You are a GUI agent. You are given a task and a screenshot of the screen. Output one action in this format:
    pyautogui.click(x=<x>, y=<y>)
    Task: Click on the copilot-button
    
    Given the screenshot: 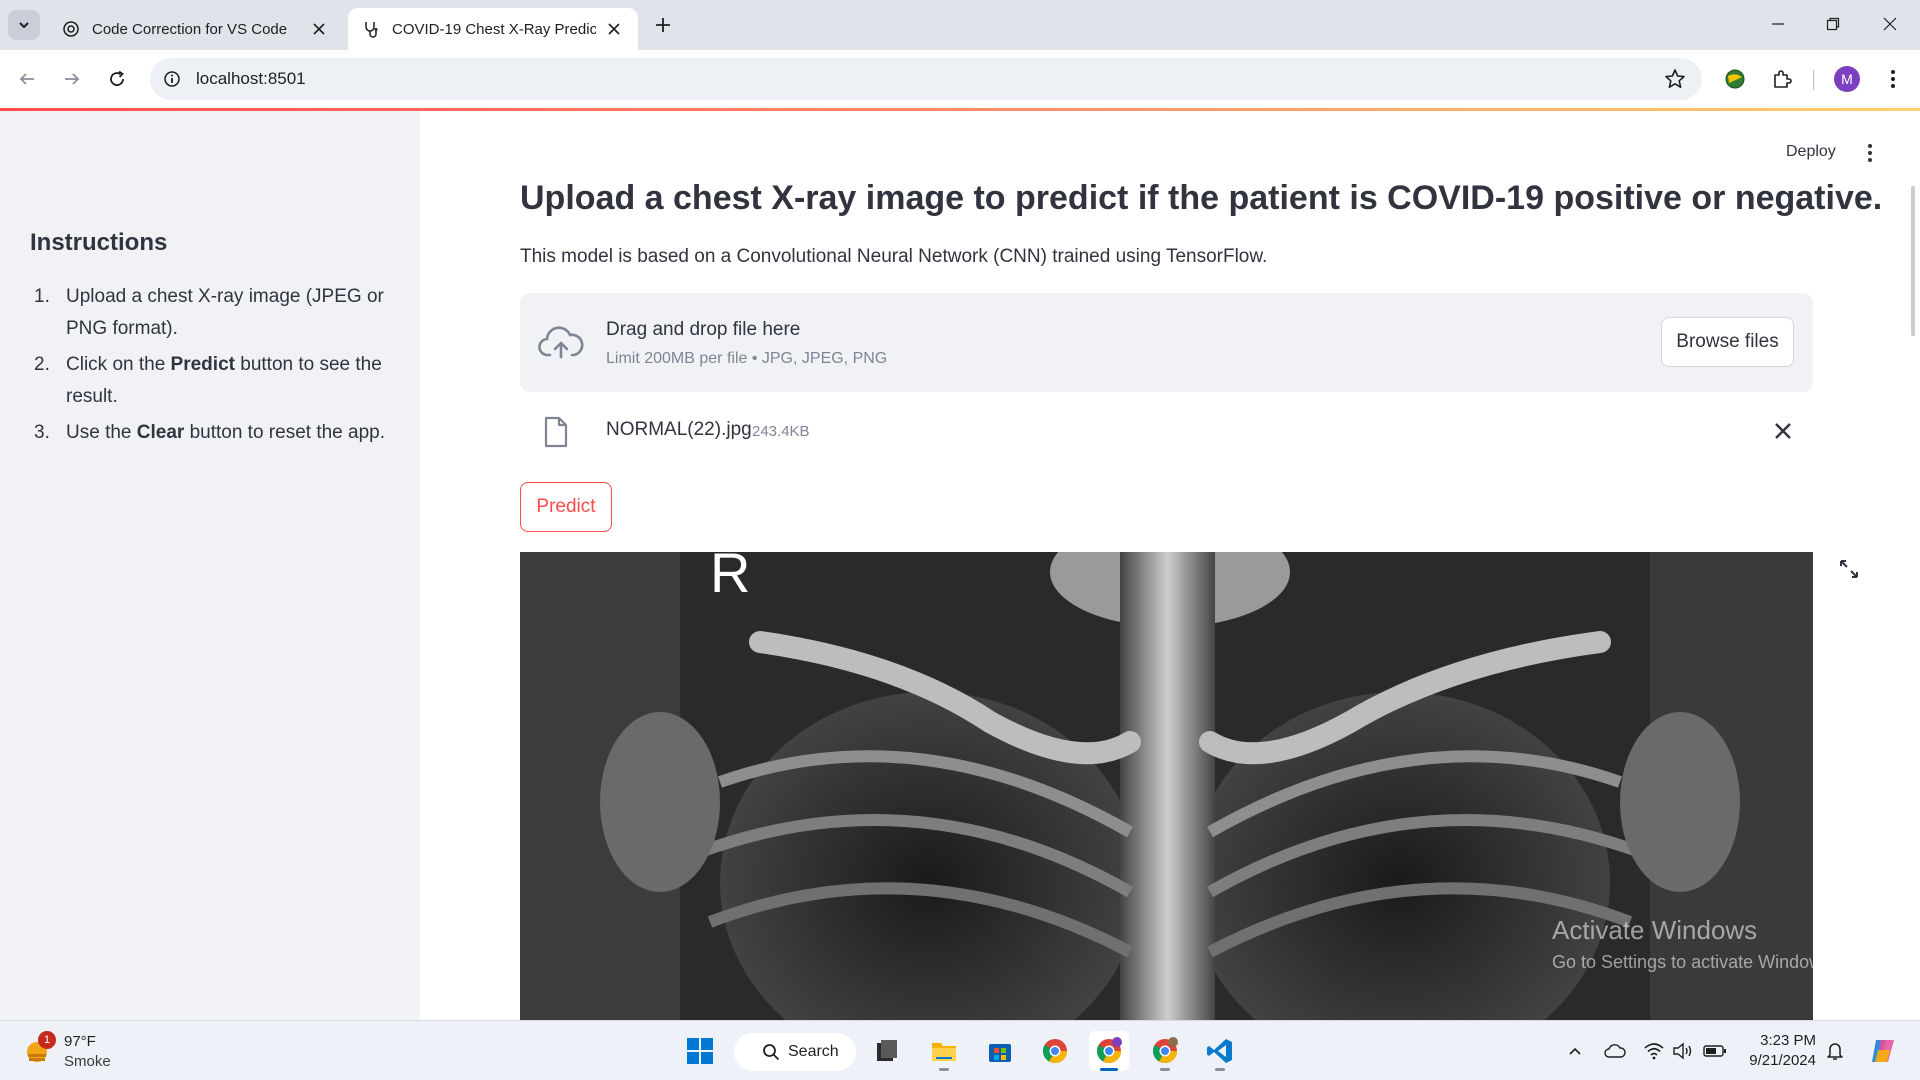 What is the action you would take?
    pyautogui.click(x=1883, y=1051)
    